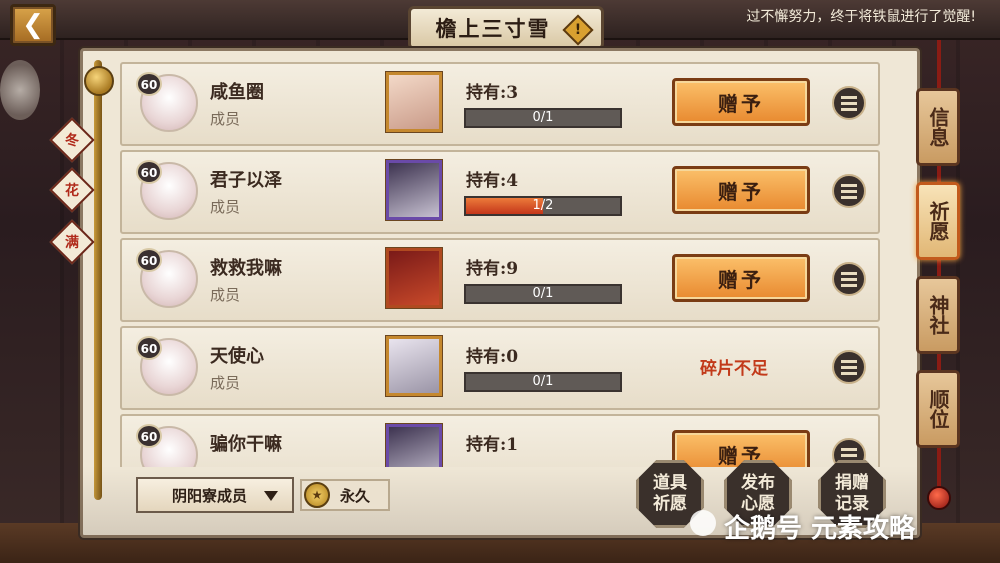  Describe the element at coordinates (492, 93) in the screenshot. I see `hold-count: 持有:3` at that location.